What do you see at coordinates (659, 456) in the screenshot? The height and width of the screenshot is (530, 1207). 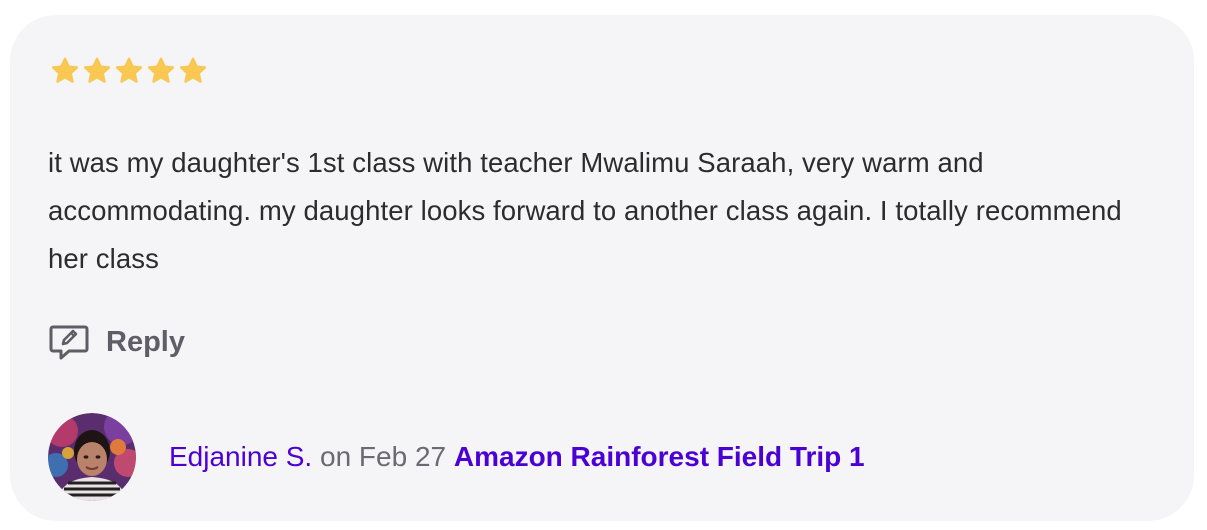 I see `class-title-link: Amazon Rainforest Field Trip 1` at bounding box center [659, 456].